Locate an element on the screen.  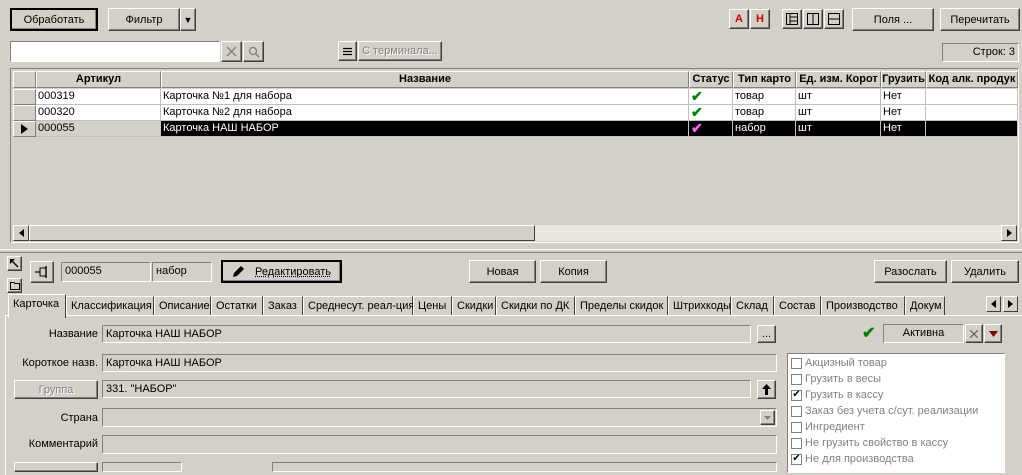
flag-item: Грузить в весы is located at coordinates (836, 379).